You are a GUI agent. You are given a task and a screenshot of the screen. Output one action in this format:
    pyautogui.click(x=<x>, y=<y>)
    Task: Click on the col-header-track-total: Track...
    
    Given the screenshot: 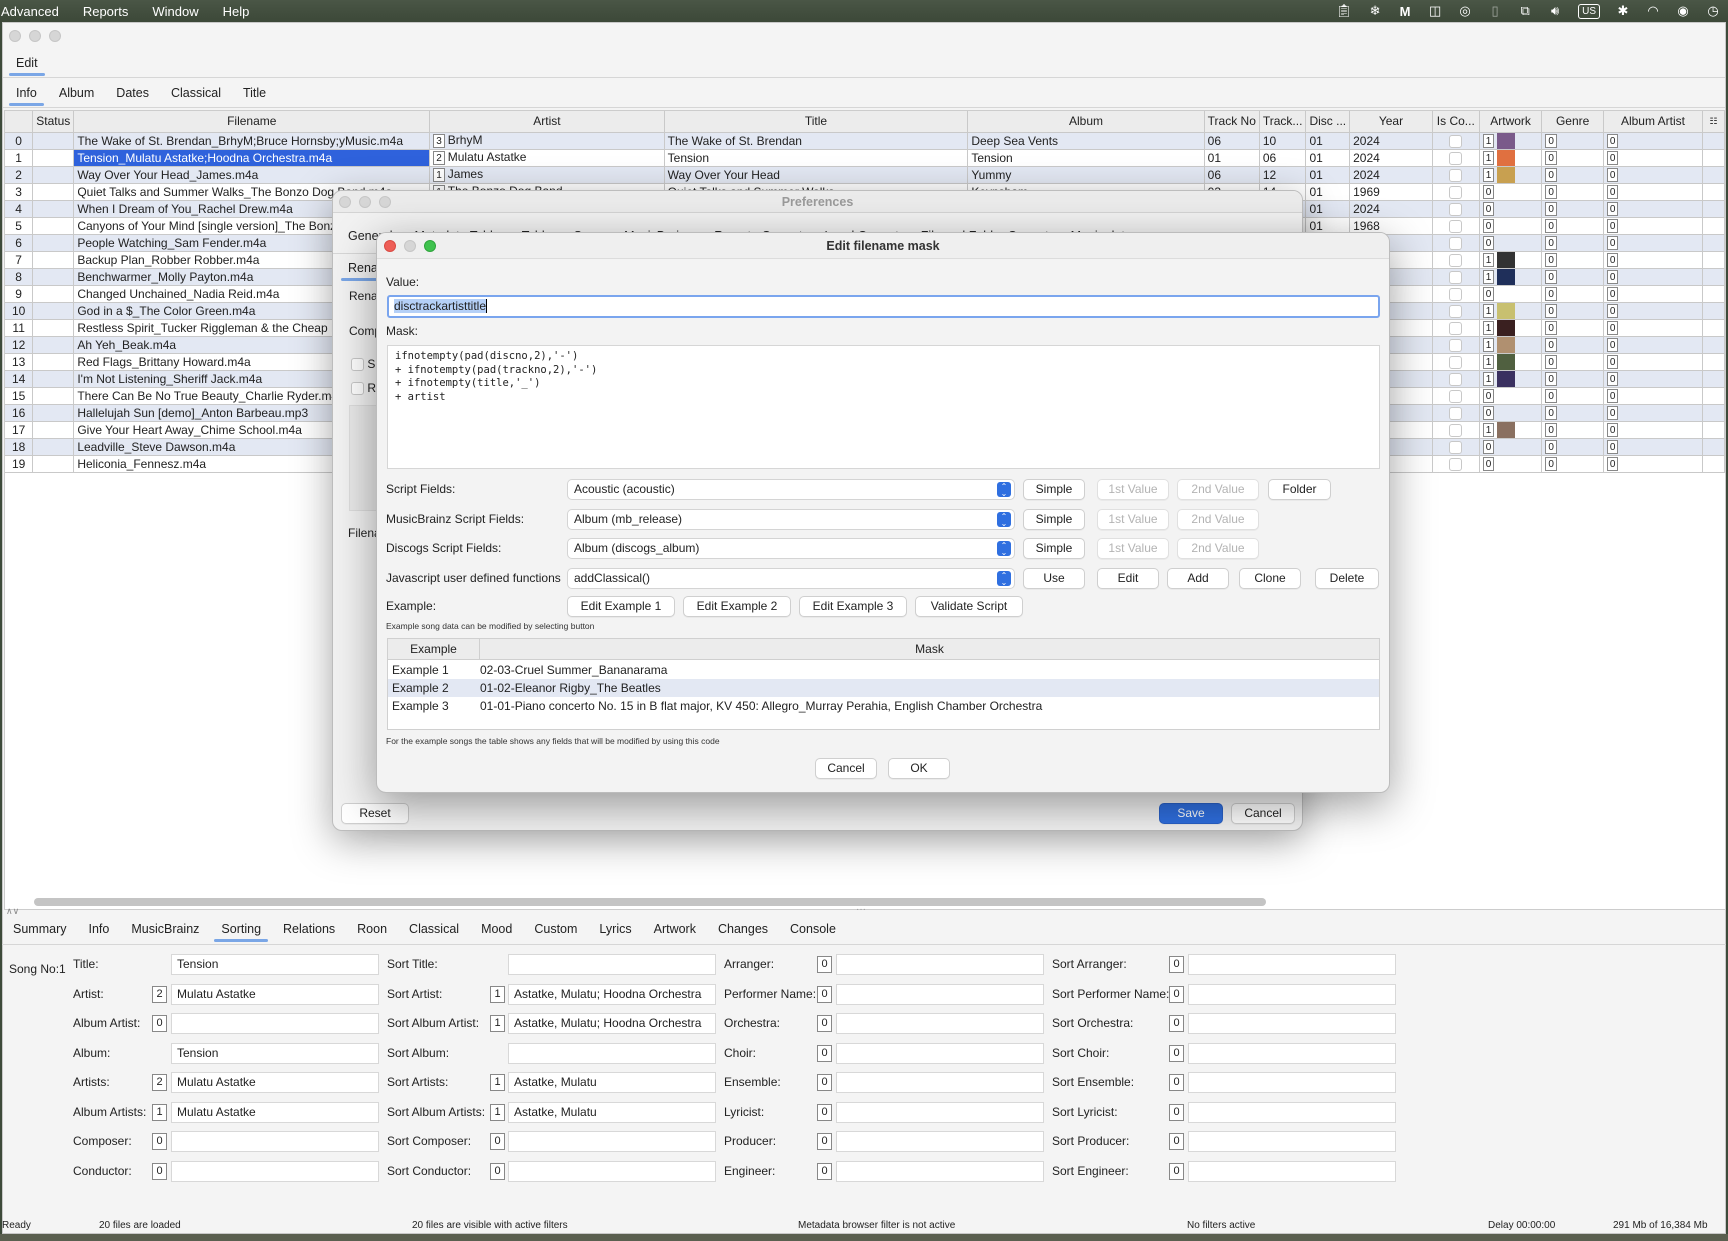 What is the action you would take?
    pyautogui.click(x=1283, y=122)
    